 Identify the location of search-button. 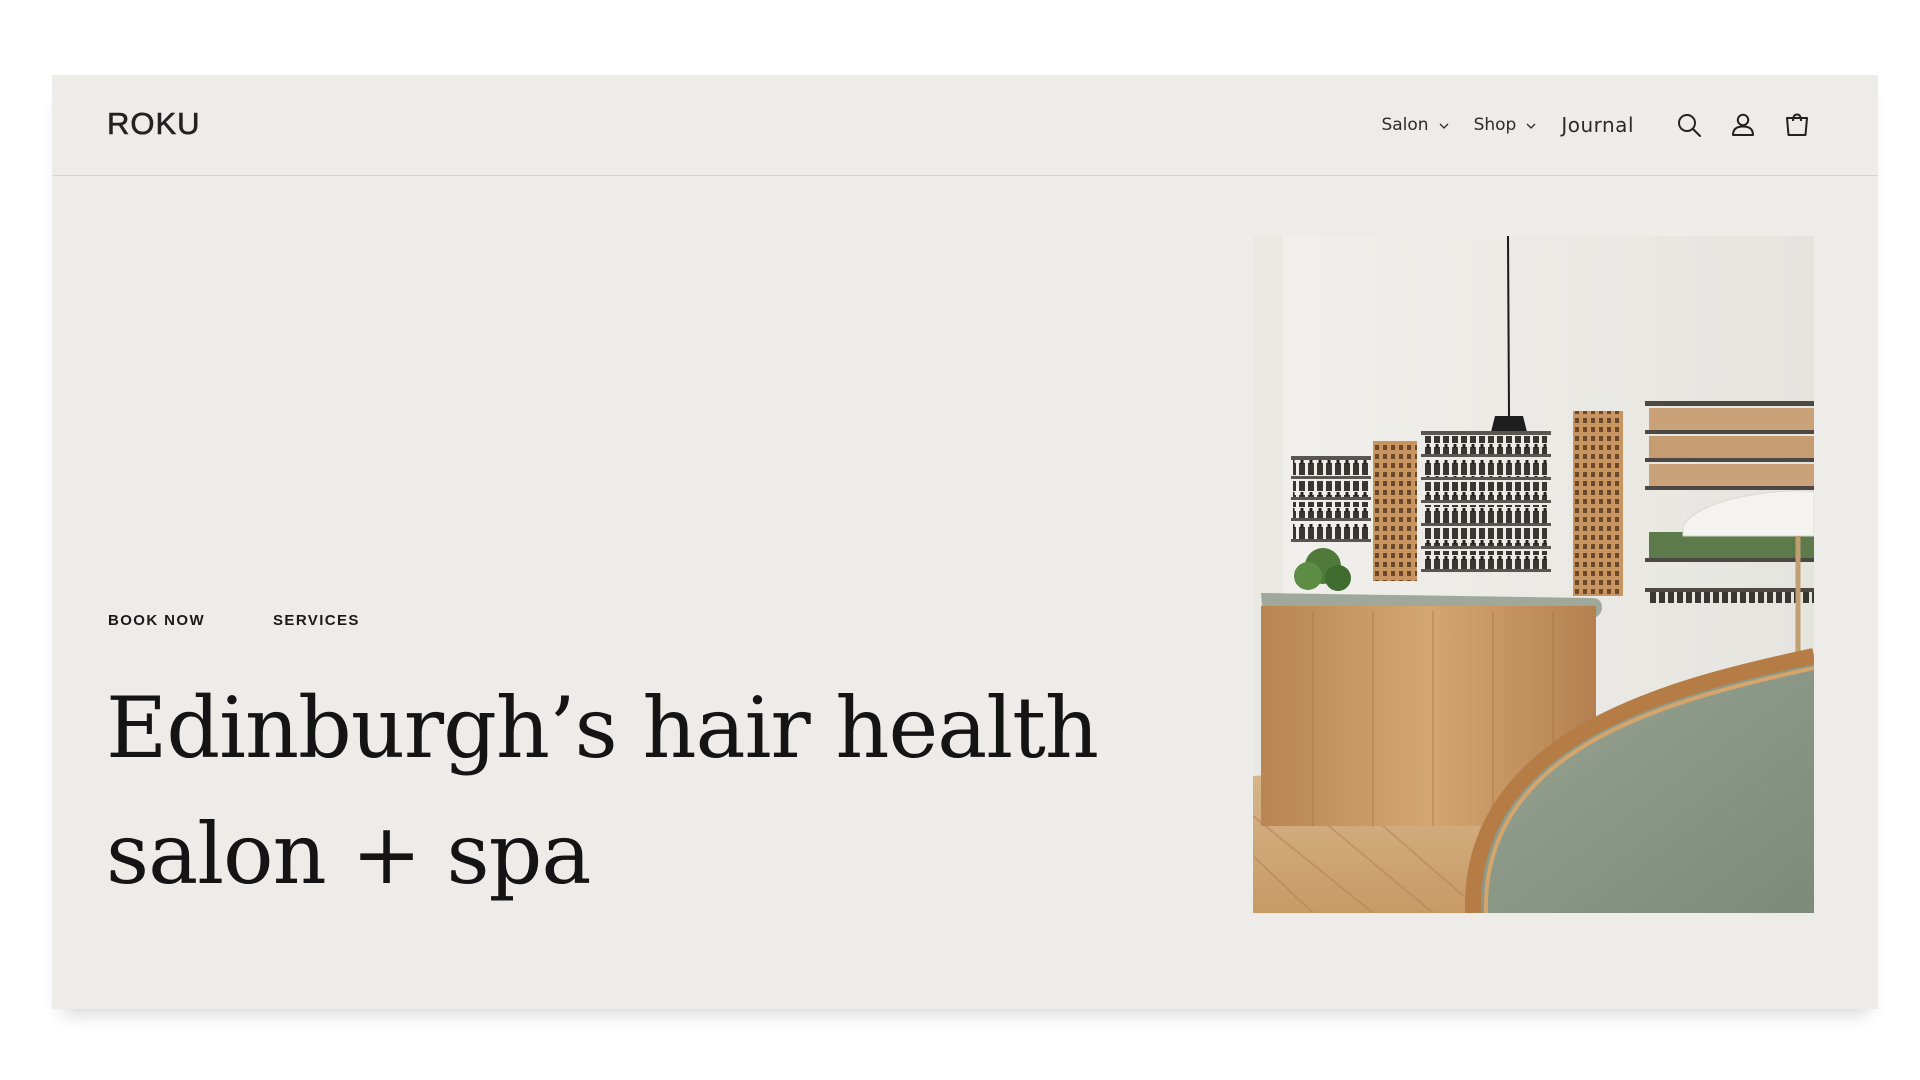
(1689, 125).